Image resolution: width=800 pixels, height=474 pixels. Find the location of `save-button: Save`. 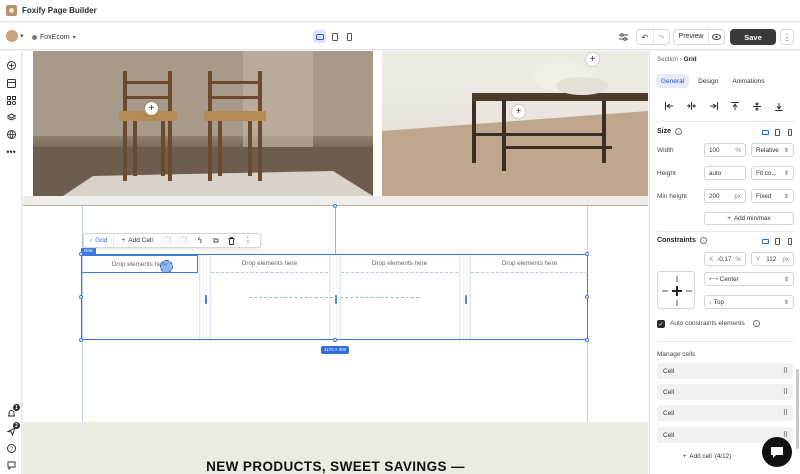

save-button: Save is located at coordinates (753, 37).